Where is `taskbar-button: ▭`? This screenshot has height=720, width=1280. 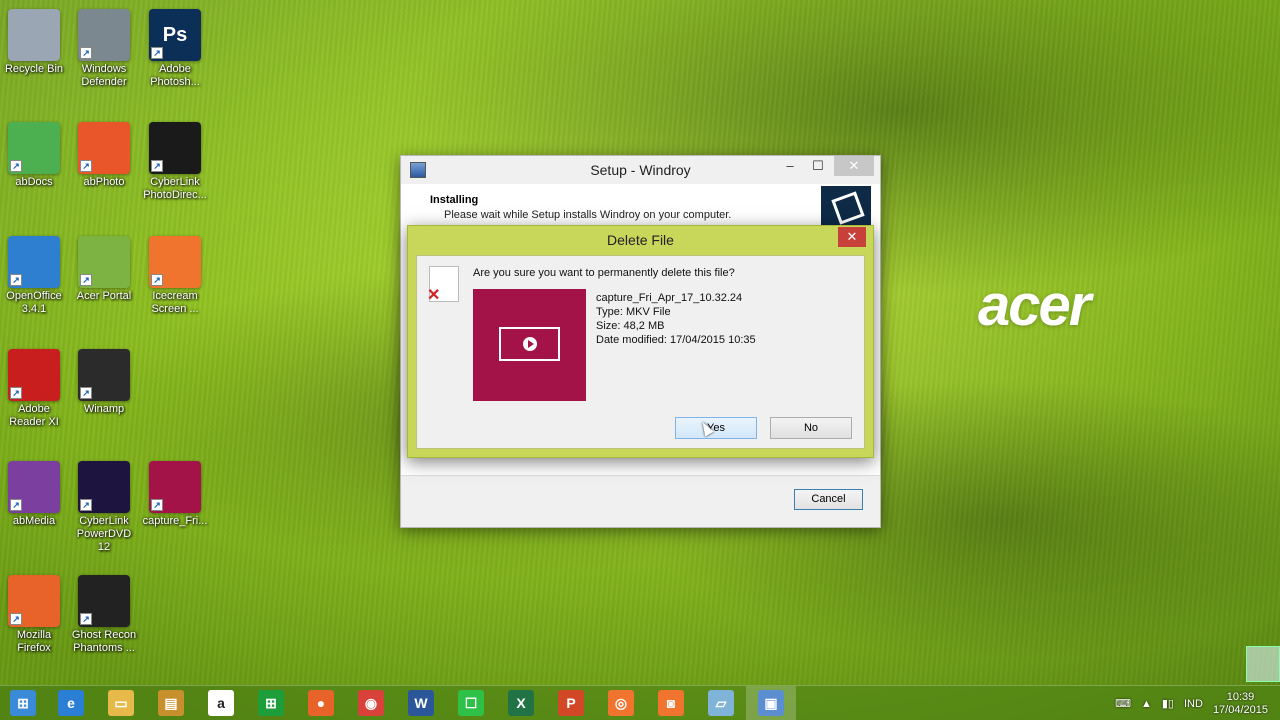
taskbar-button: ▭ is located at coordinates (121, 703).